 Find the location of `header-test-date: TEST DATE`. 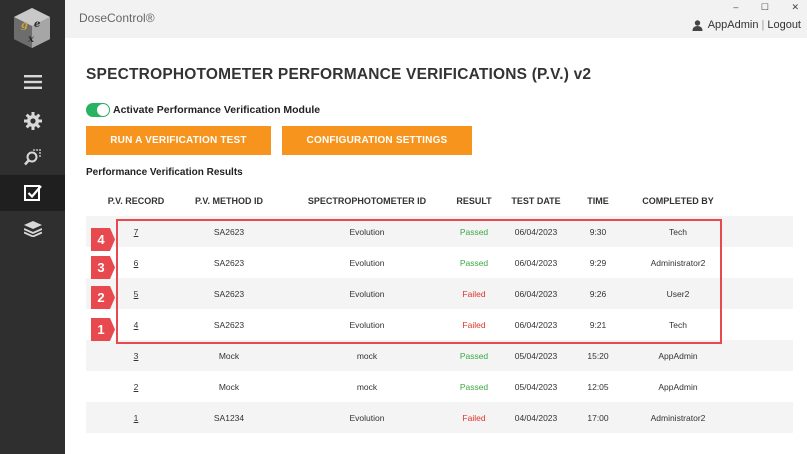

header-test-date: TEST DATE is located at coordinates (536, 201).